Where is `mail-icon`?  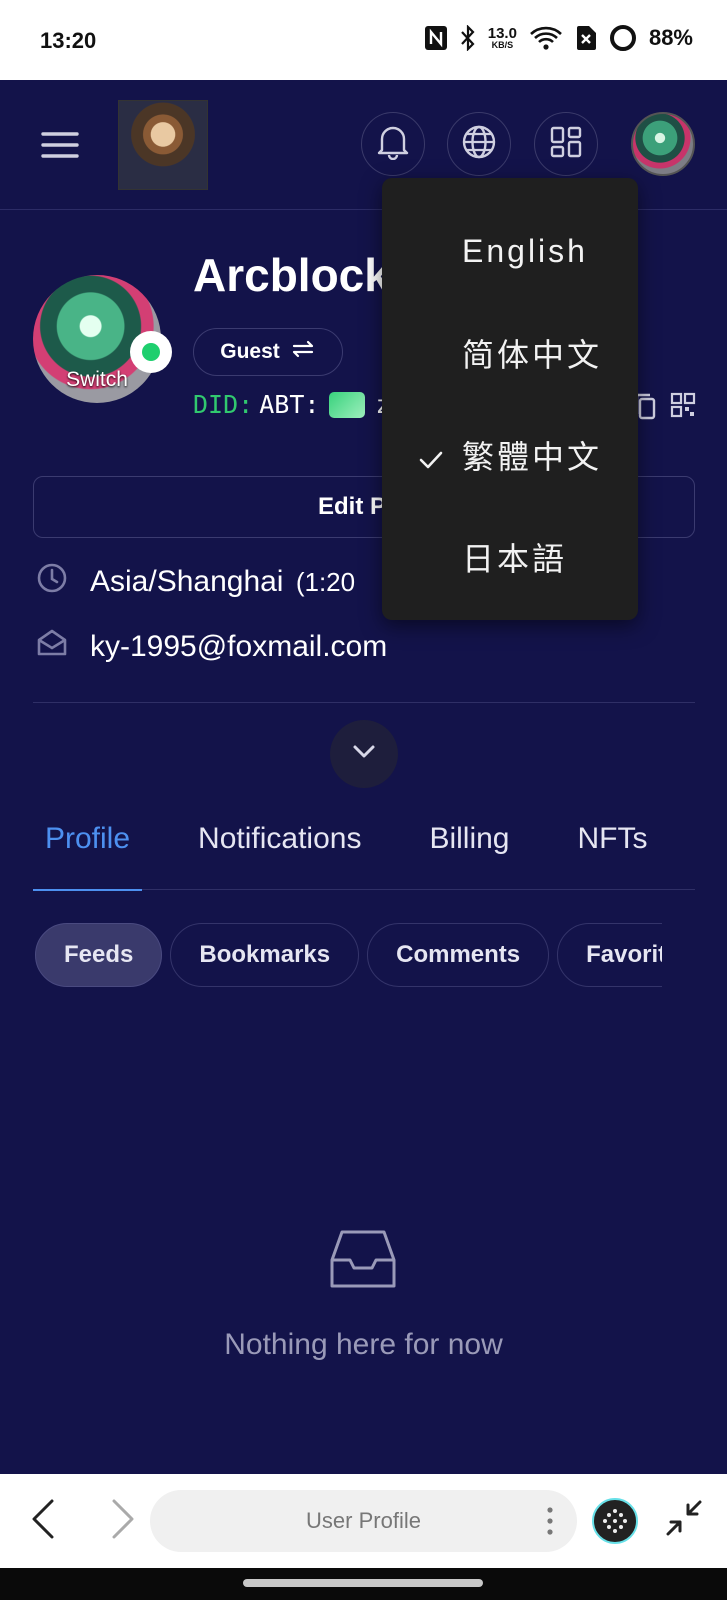
mail-icon is located at coordinates (52, 647).